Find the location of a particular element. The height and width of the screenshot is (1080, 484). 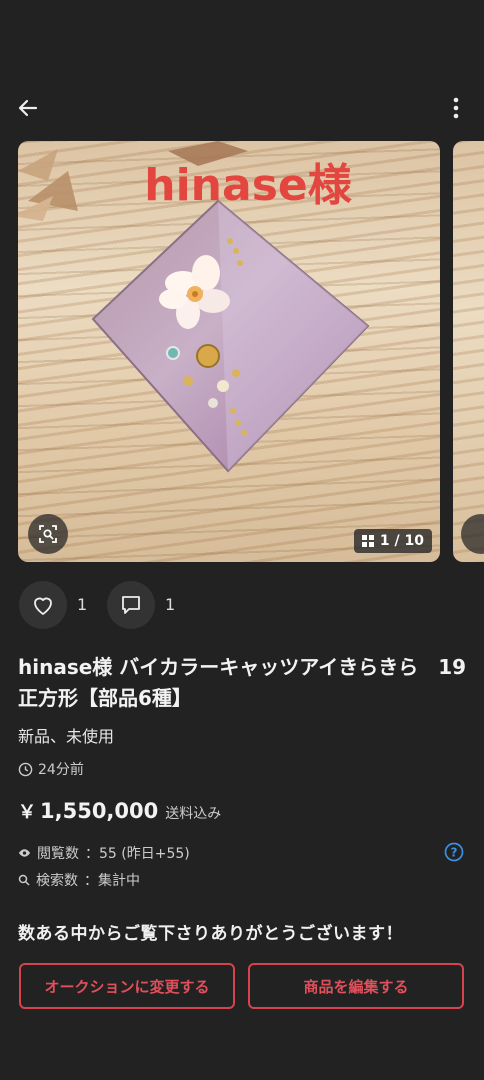

photo-overlay-title: hinase様 is located at coordinates (248, 185).